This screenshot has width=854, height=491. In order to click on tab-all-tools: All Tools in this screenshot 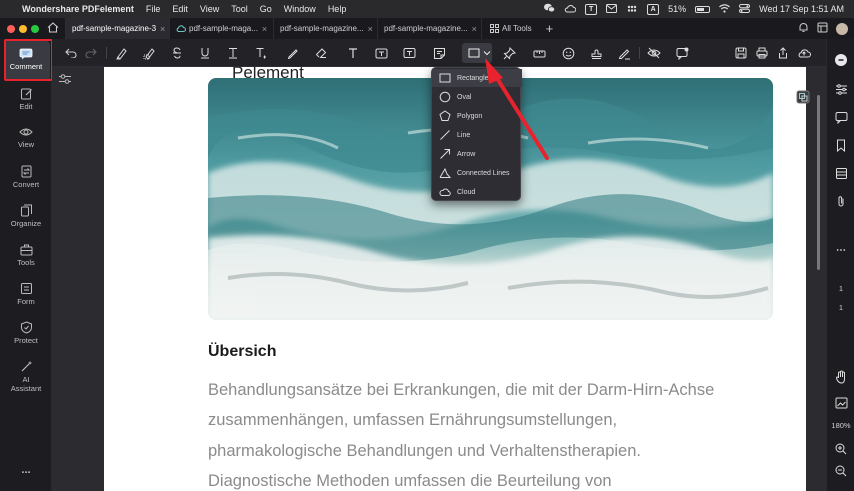, I will do `click(510, 28)`.